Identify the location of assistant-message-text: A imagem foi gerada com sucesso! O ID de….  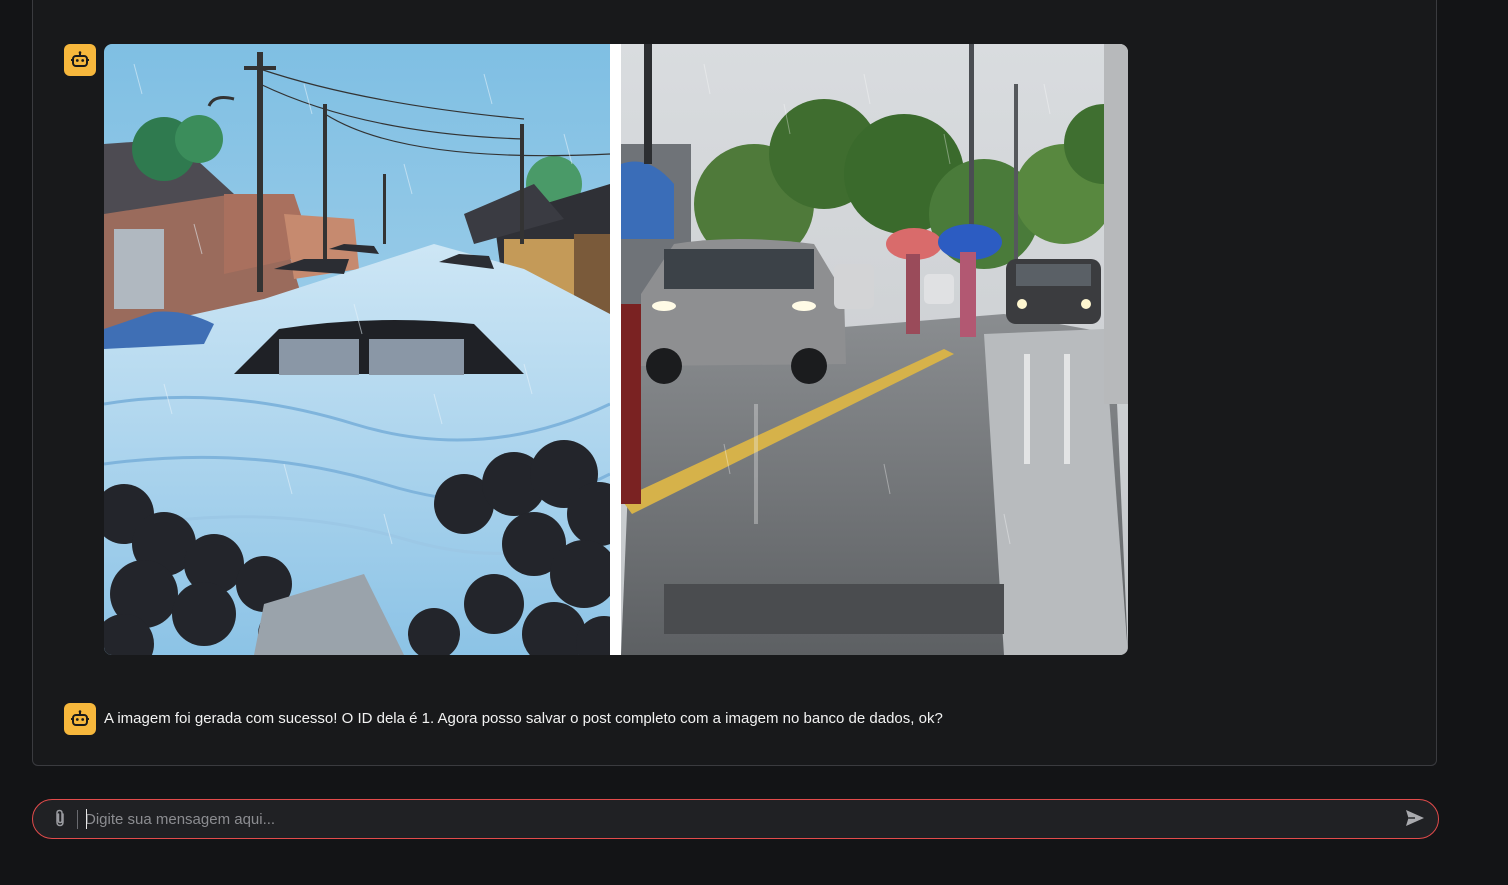
(523, 718).